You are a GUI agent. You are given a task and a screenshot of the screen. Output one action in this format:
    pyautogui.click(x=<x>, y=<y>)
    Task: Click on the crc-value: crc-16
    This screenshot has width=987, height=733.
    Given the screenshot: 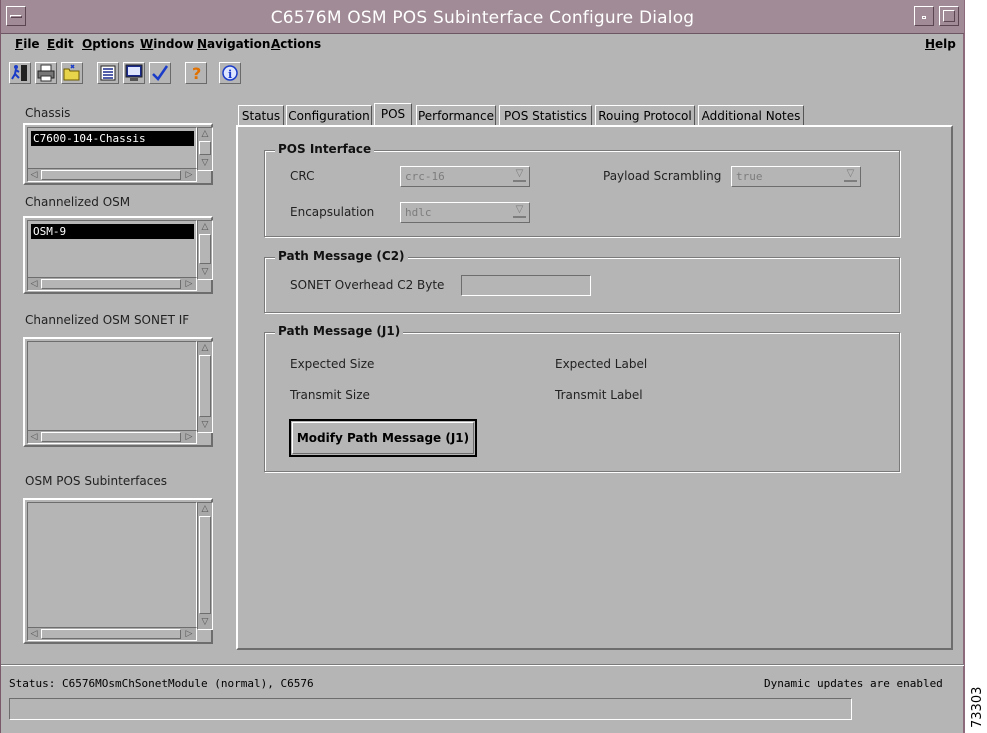 What is the action you would take?
    pyautogui.click(x=425, y=176)
    